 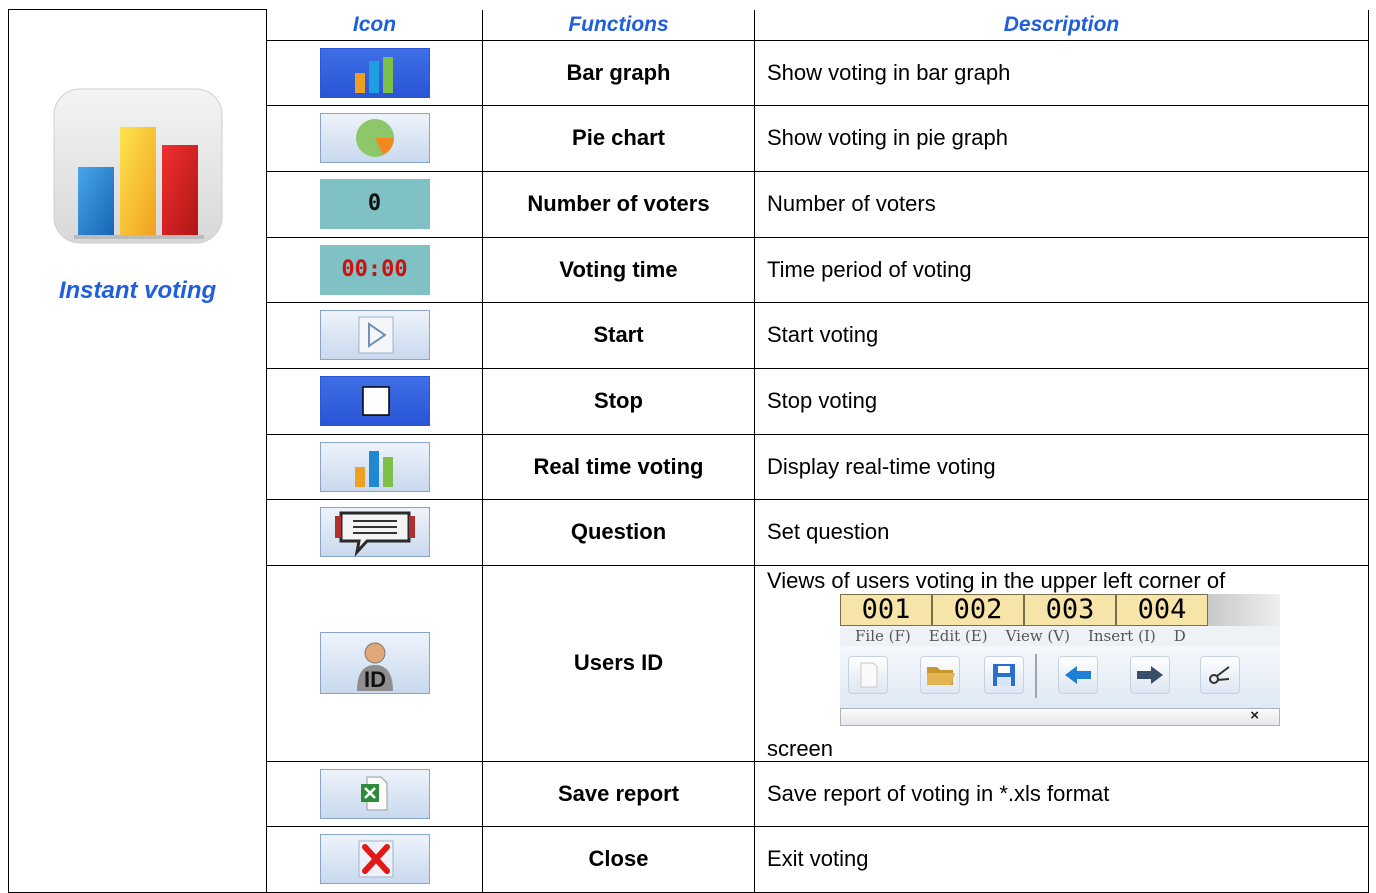 I want to click on voter-count-value: 0, so click(x=374, y=203).